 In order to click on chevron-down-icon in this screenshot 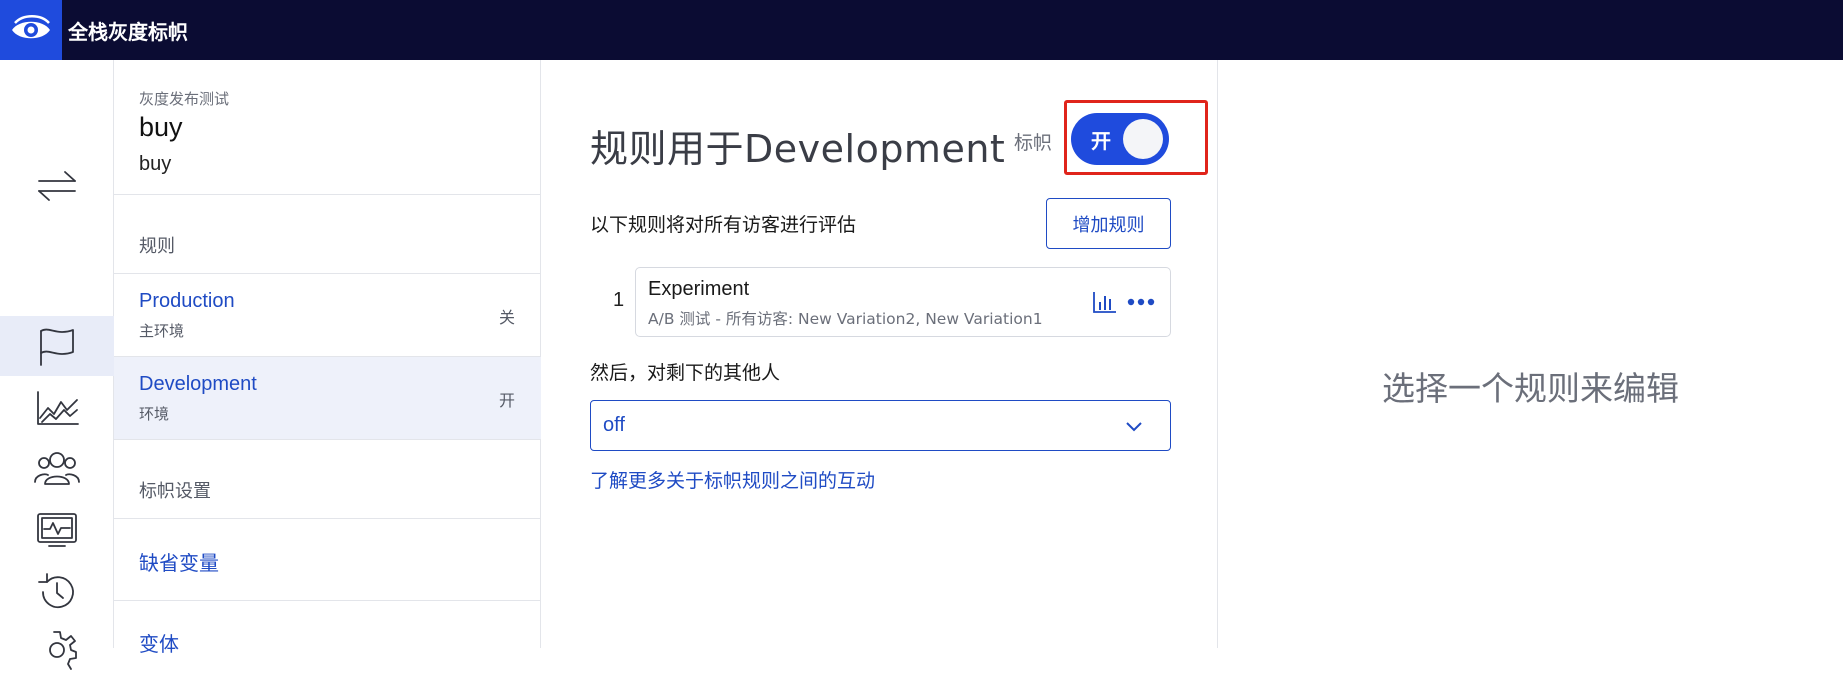, I will do `click(1134, 427)`.